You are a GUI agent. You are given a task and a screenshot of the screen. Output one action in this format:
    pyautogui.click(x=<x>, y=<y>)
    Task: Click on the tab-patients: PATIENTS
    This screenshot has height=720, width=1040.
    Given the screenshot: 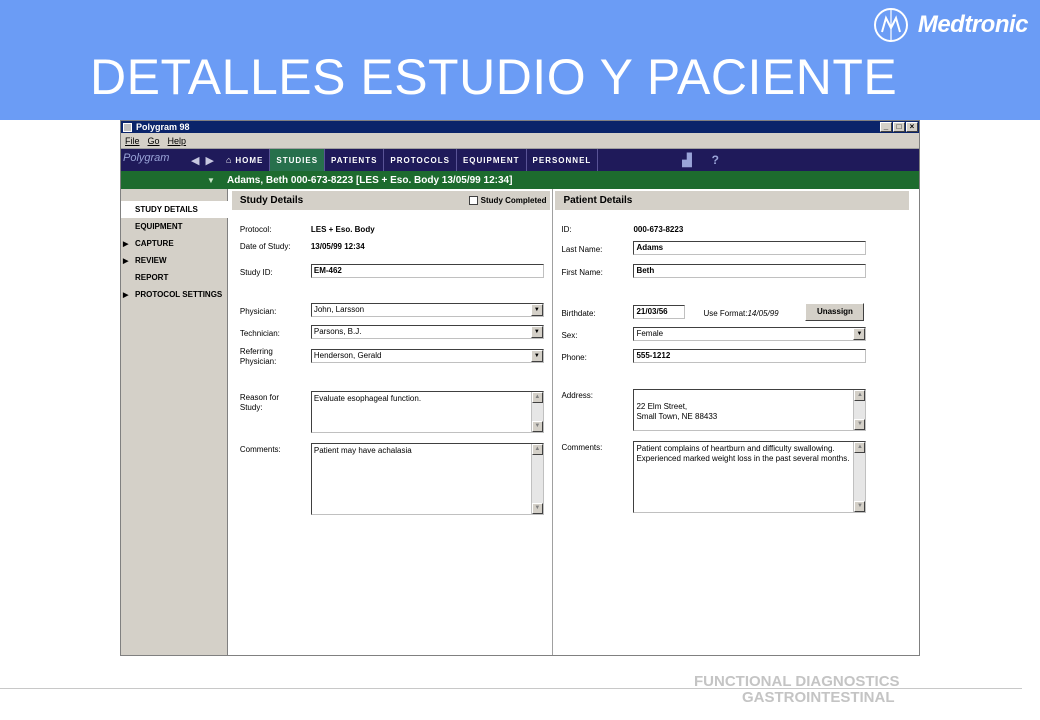 What is the action you would take?
    pyautogui.click(x=355, y=160)
    